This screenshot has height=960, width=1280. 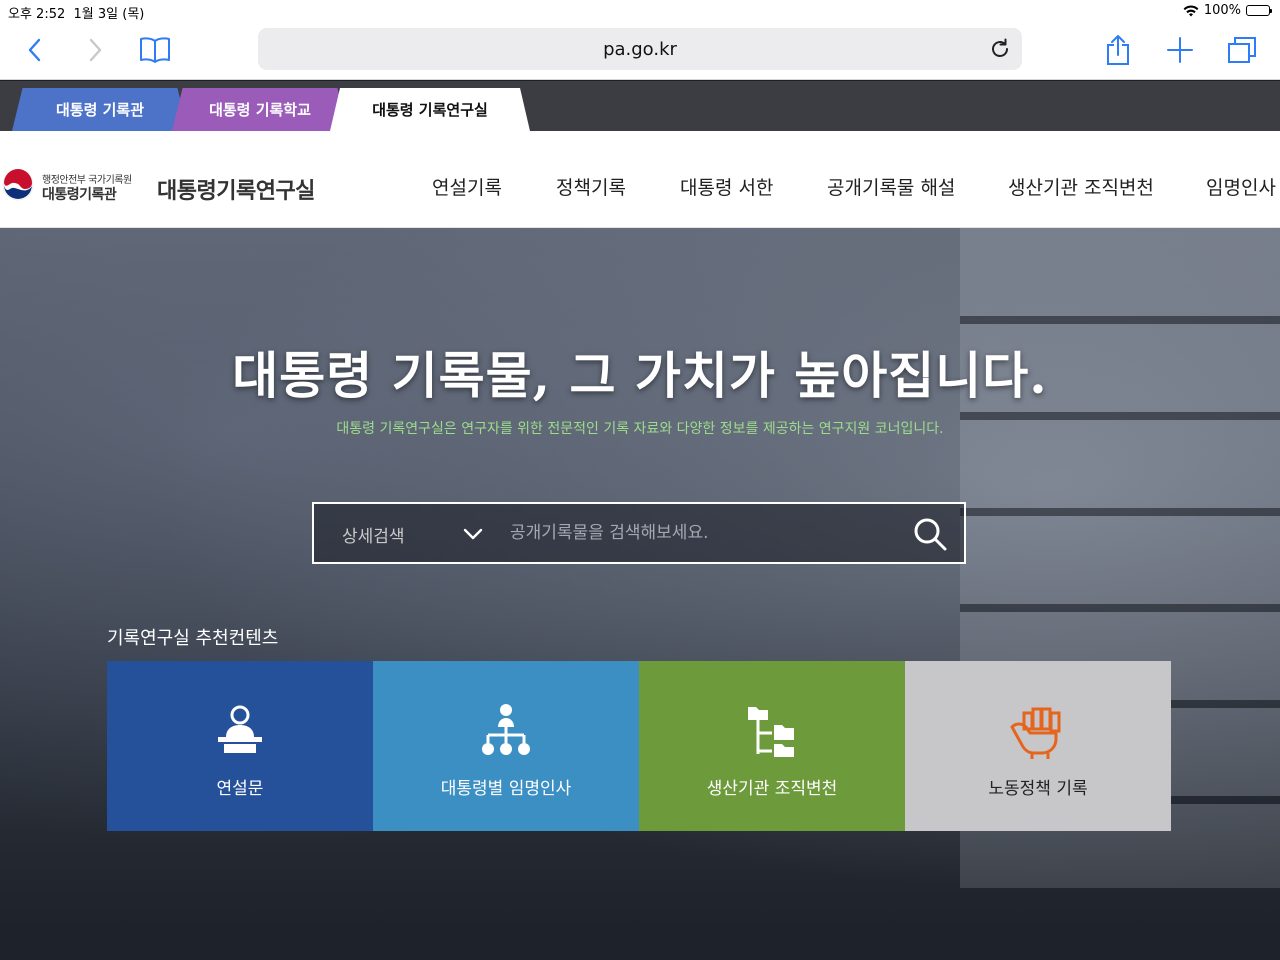 I want to click on tabs-overview-button, so click(x=1242, y=50).